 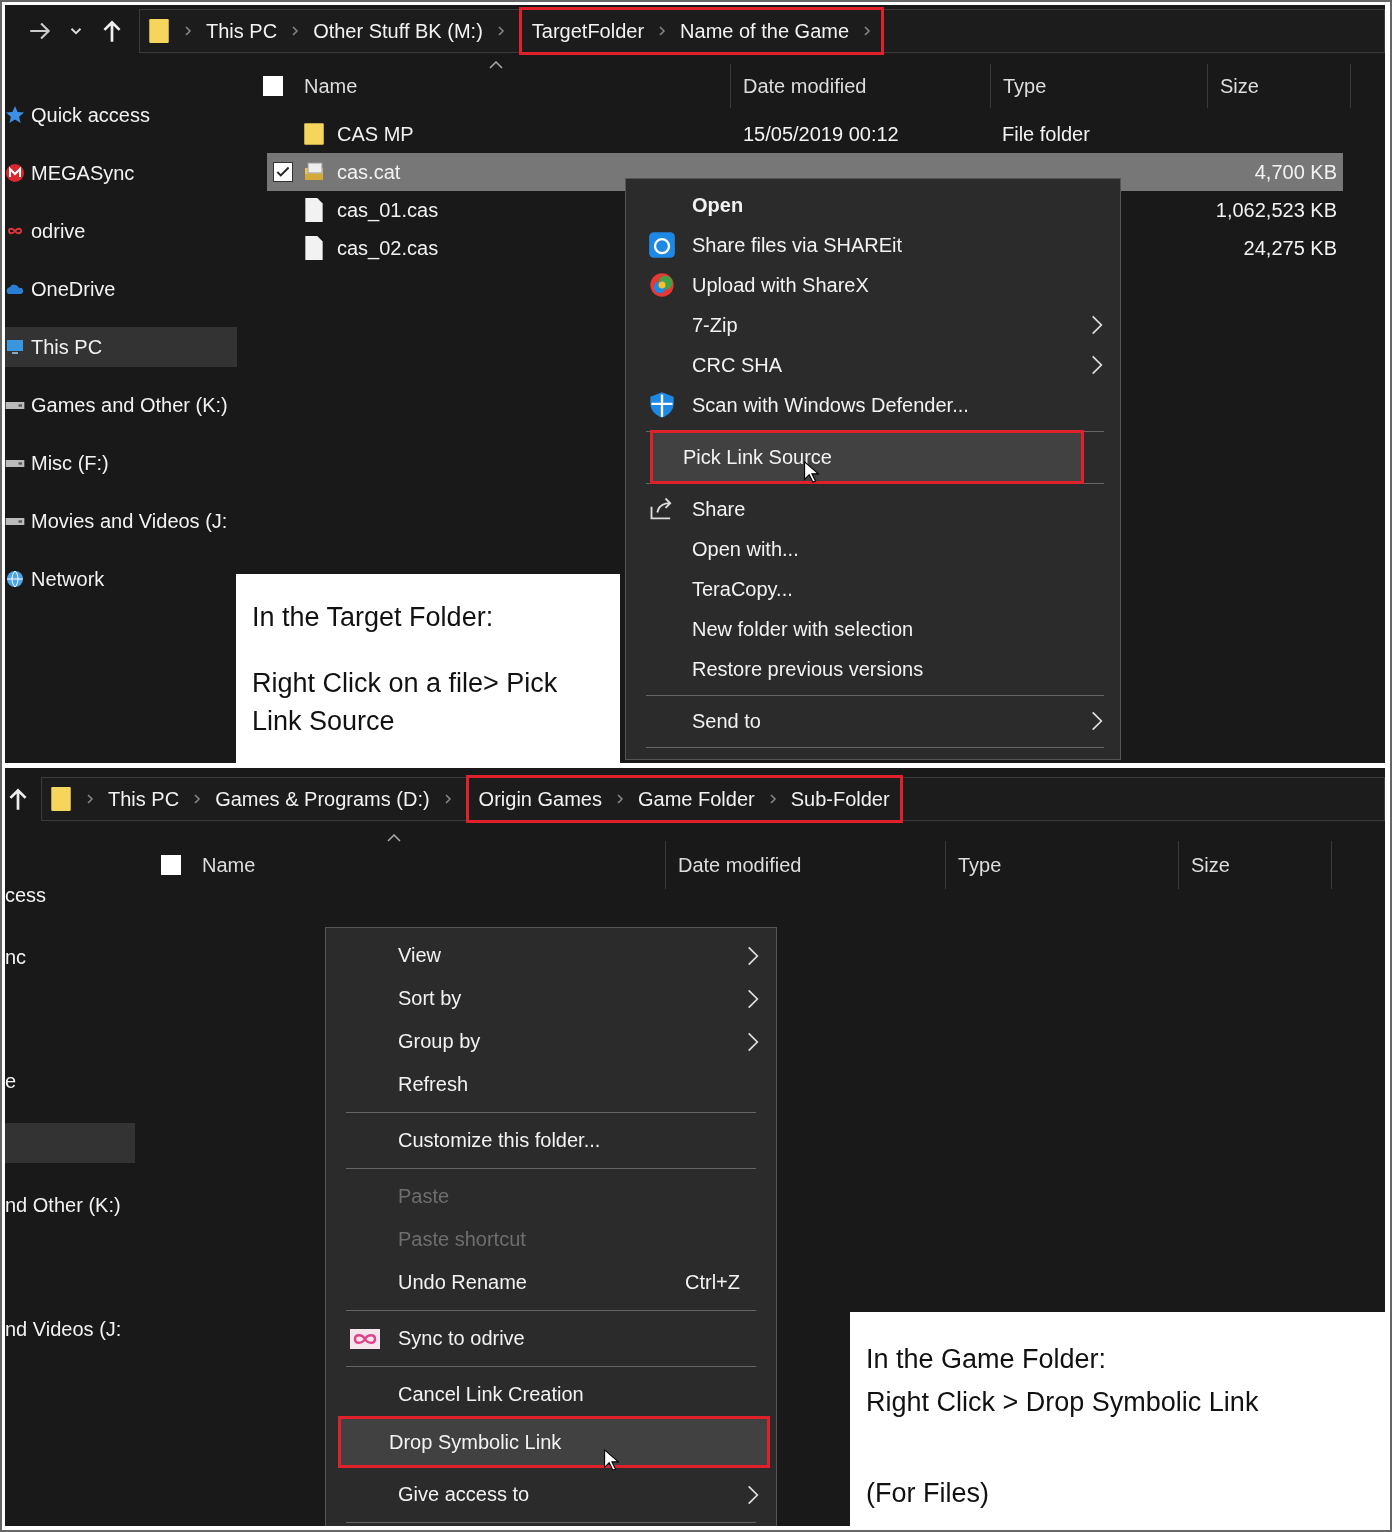 I want to click on shortcut-label: Ctrl+Z, so click(x=712, y=1282).